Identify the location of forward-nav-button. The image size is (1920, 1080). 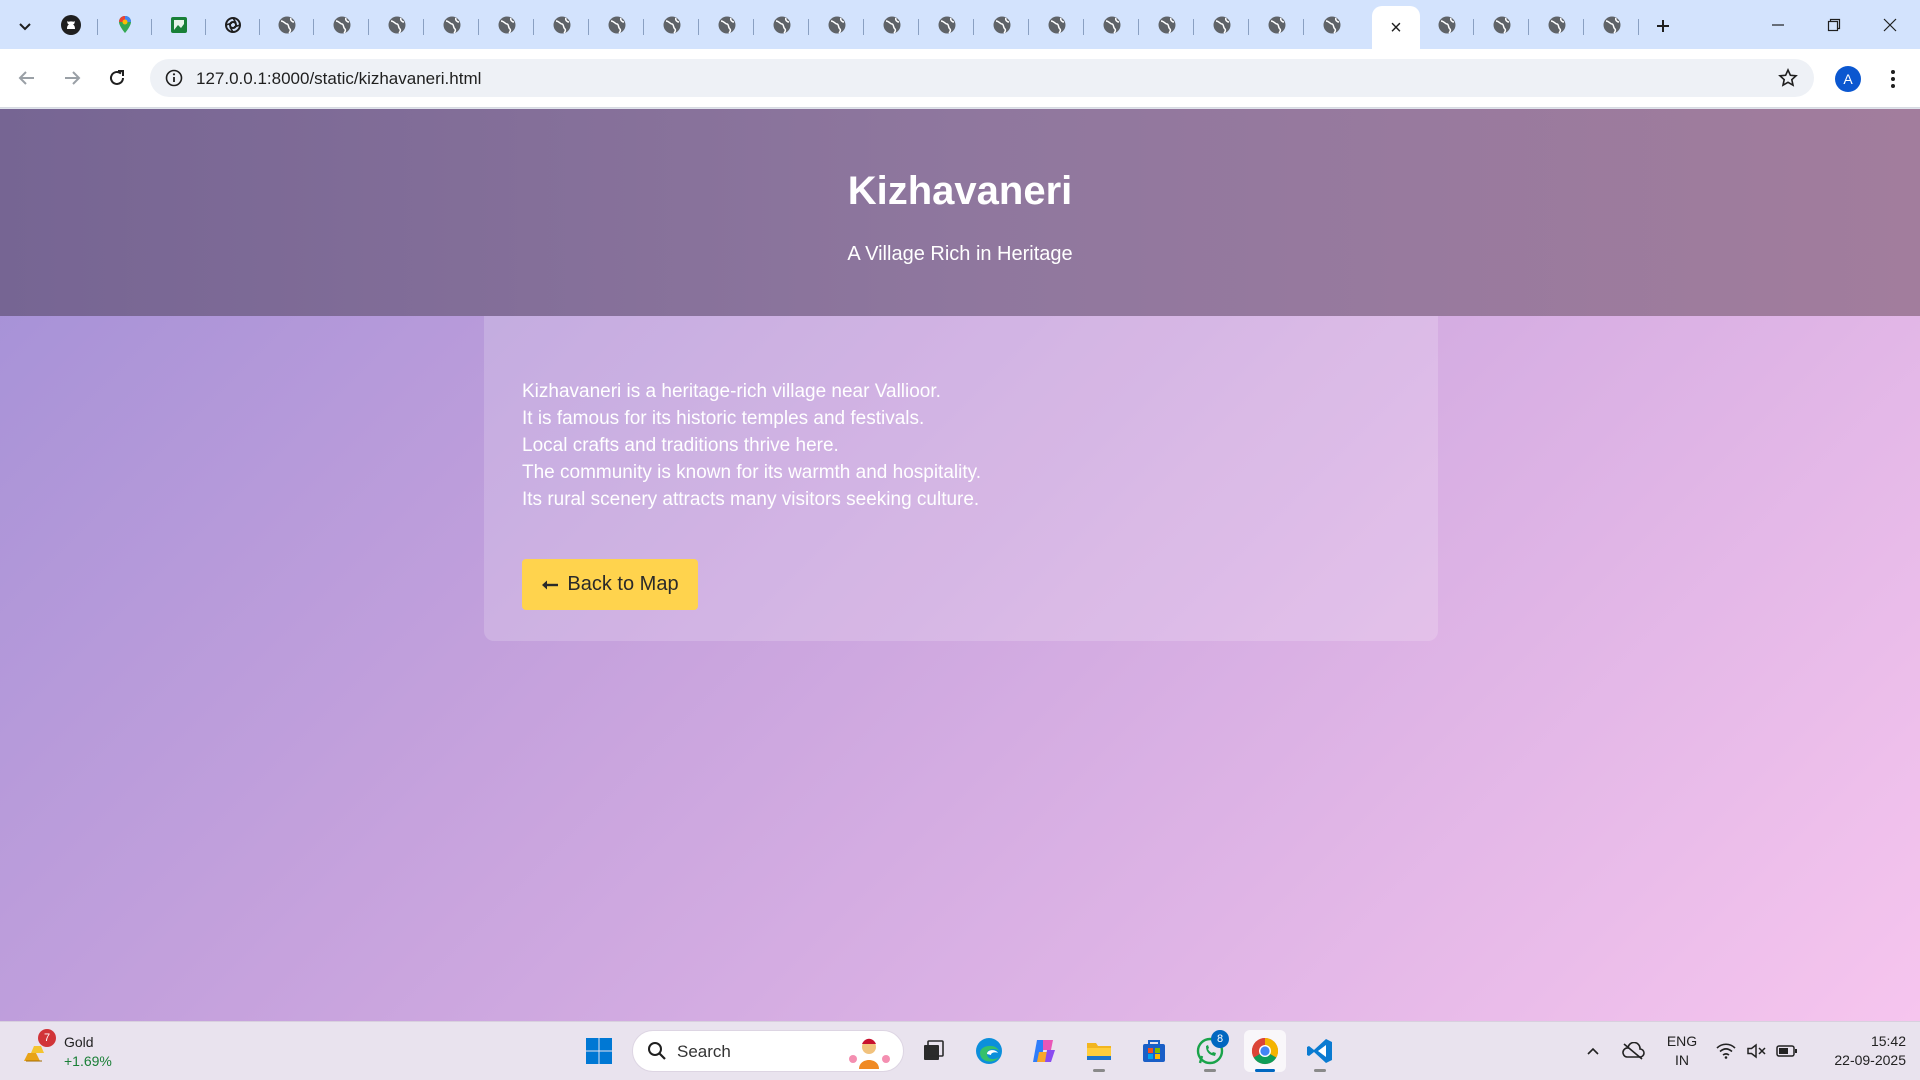
(72, 78).